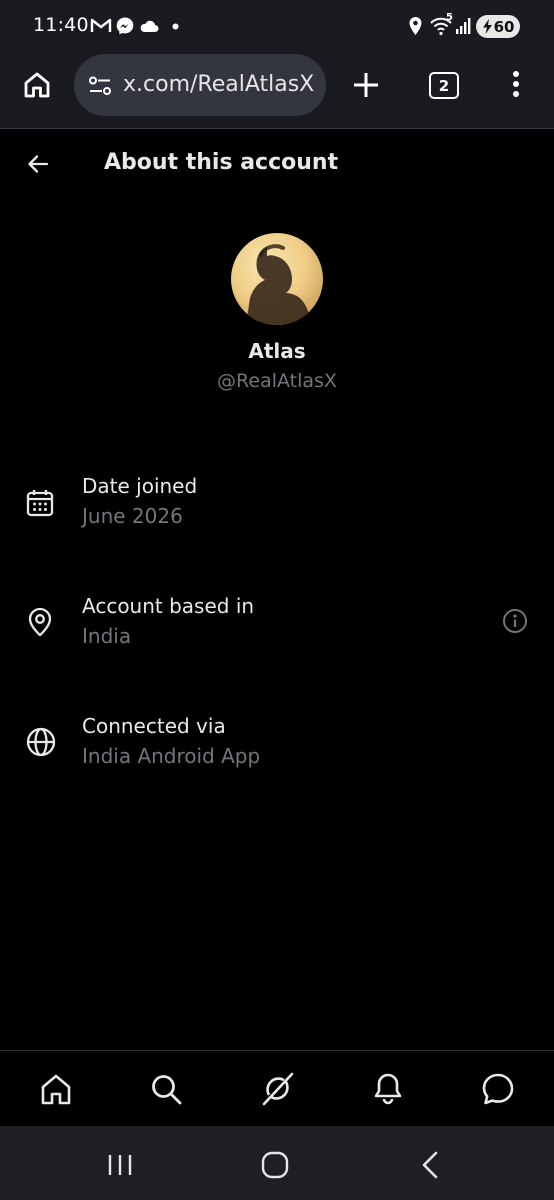  I want to click on connected-via-value: India Android App, so click(171, 756).